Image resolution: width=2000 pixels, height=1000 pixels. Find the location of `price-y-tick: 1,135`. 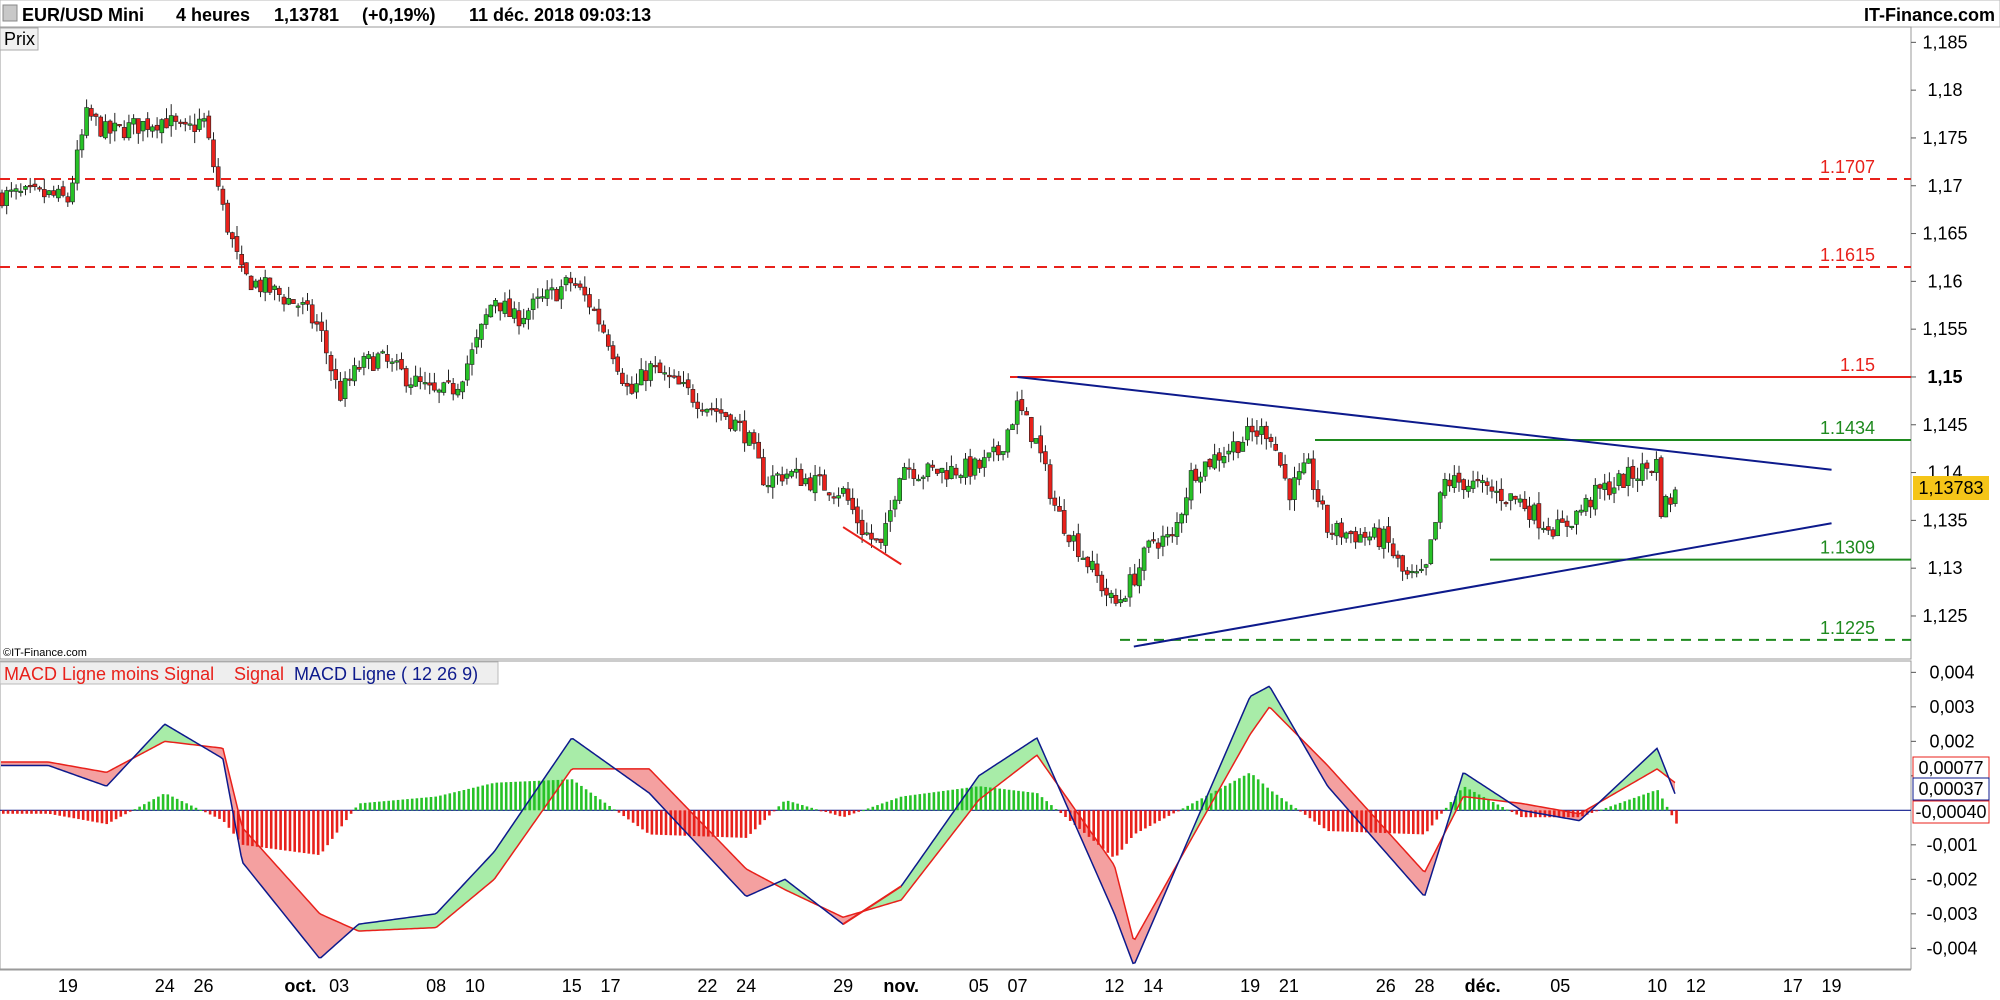

price-y-tick: 1,135 is located at coordinates (1944, 520).